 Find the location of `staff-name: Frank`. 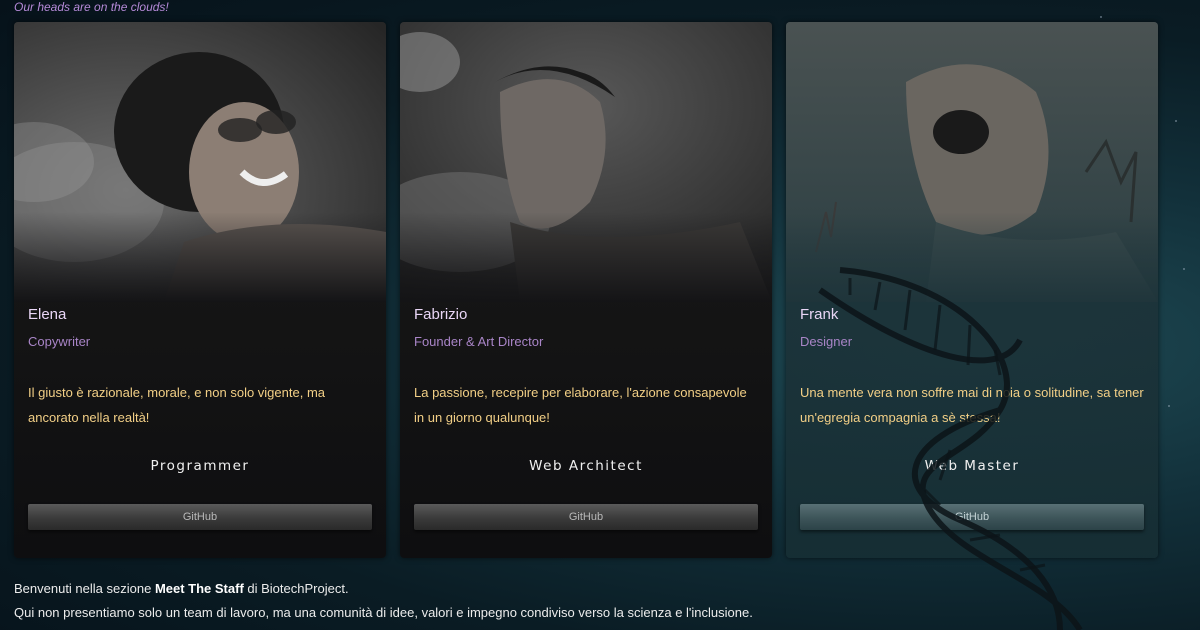

staff-name: Frank is located at coordinates (819, 314).